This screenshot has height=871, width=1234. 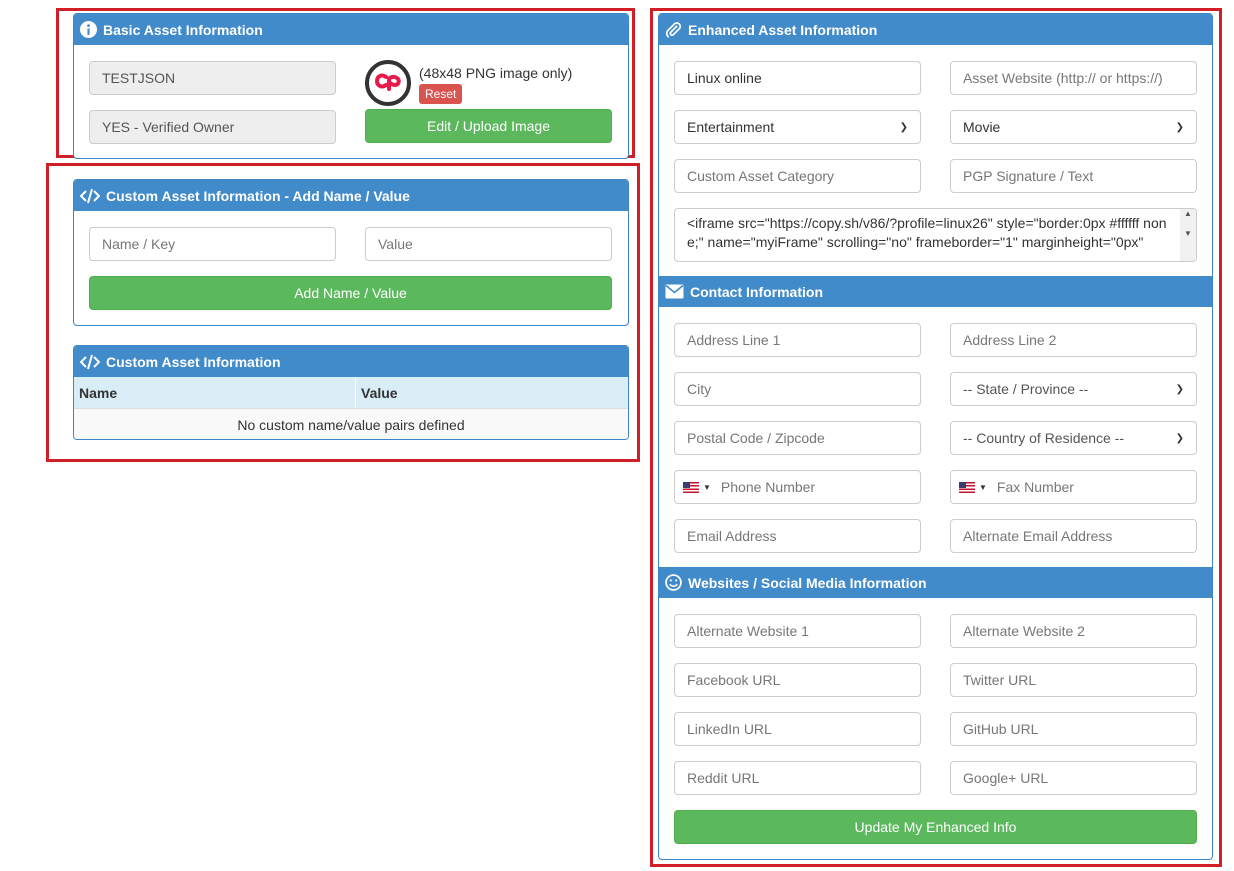 I want to click on table-empty-row: No custom name/value pairs defined, so click(x=351, y=424).